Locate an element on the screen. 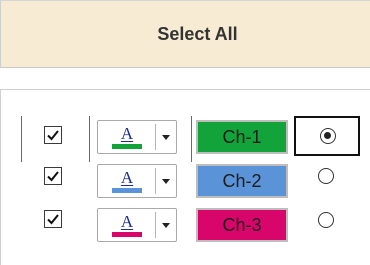 The height and width of the screenshot is (265, 370). channel-label: Ch-1 is located at coordinates (242, 136).